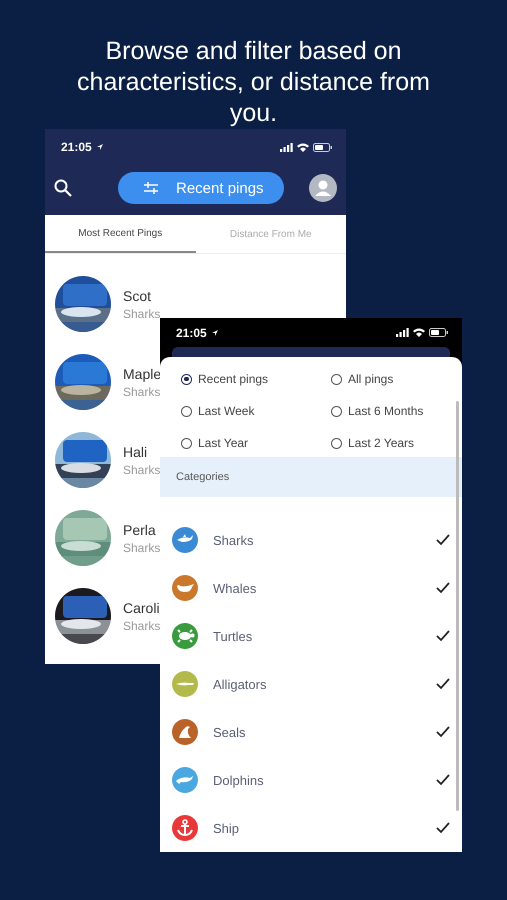  I want to click on category-row: Ship, so click(311, 828).